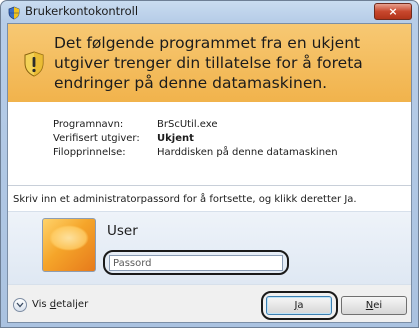 The height and width of the screenshot is (328, 419). Describe the element at coordinates (14, 12) in the screenshot. I see `uac-shield-icon` at that location.